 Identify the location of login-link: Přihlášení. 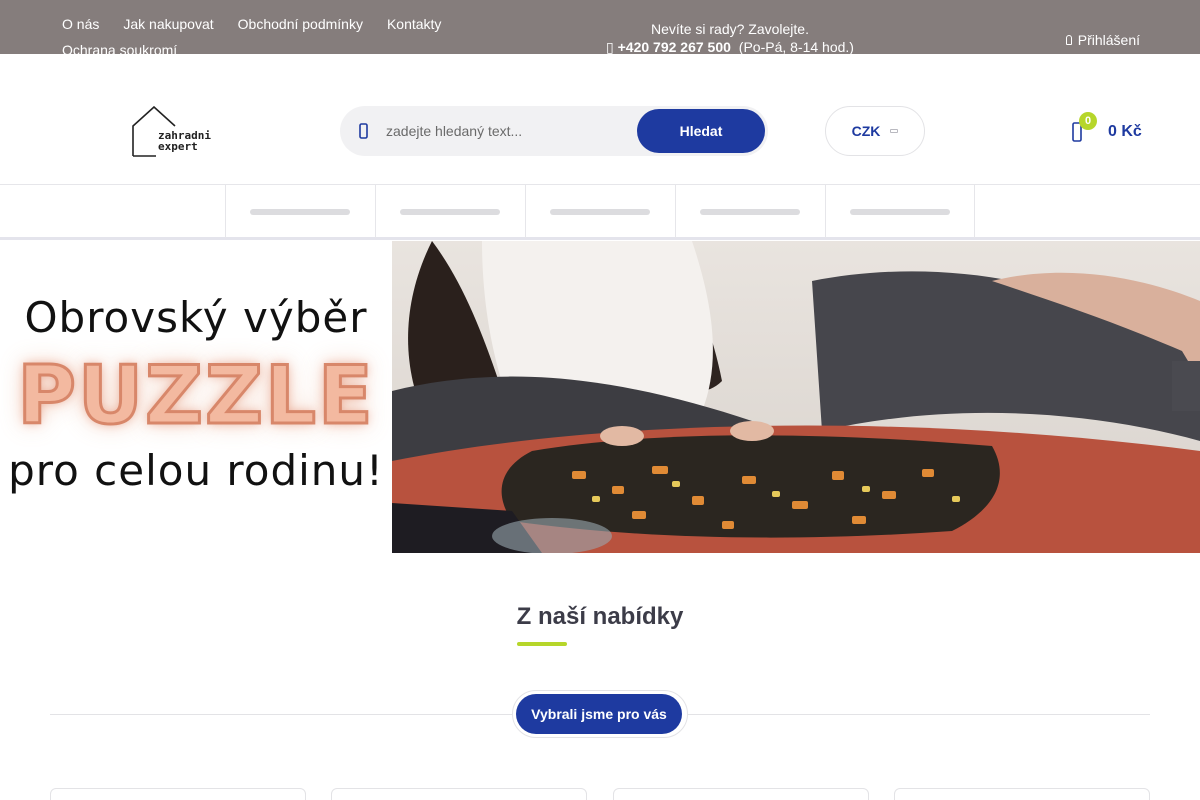
(1102, 40).